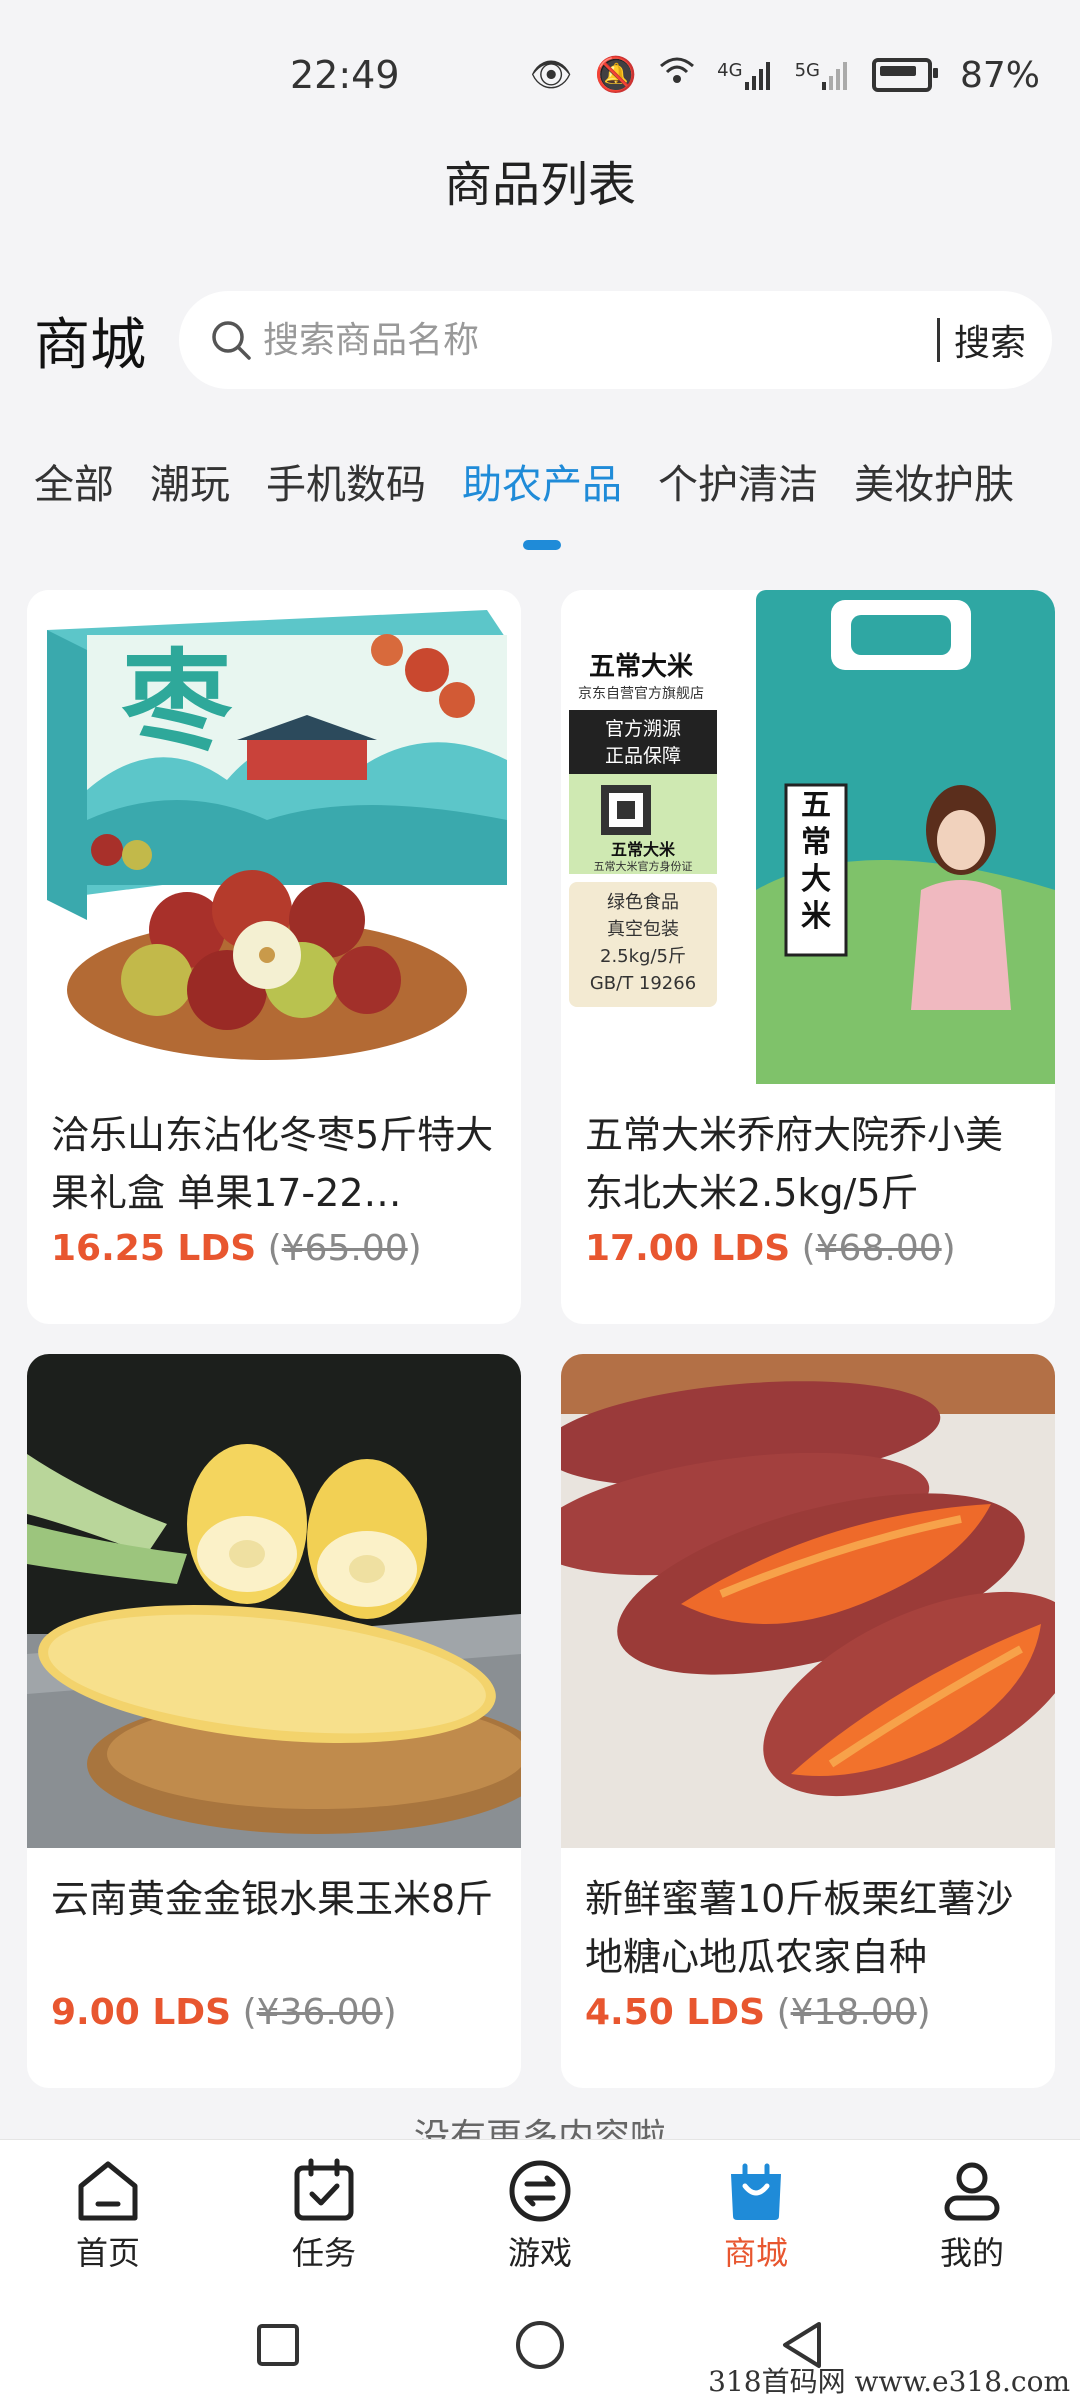  What do you see at coordinates (643, 902) in the screenshot?
I see `rice-spec-1: 绿色食品` at bounding box center [643, 902].